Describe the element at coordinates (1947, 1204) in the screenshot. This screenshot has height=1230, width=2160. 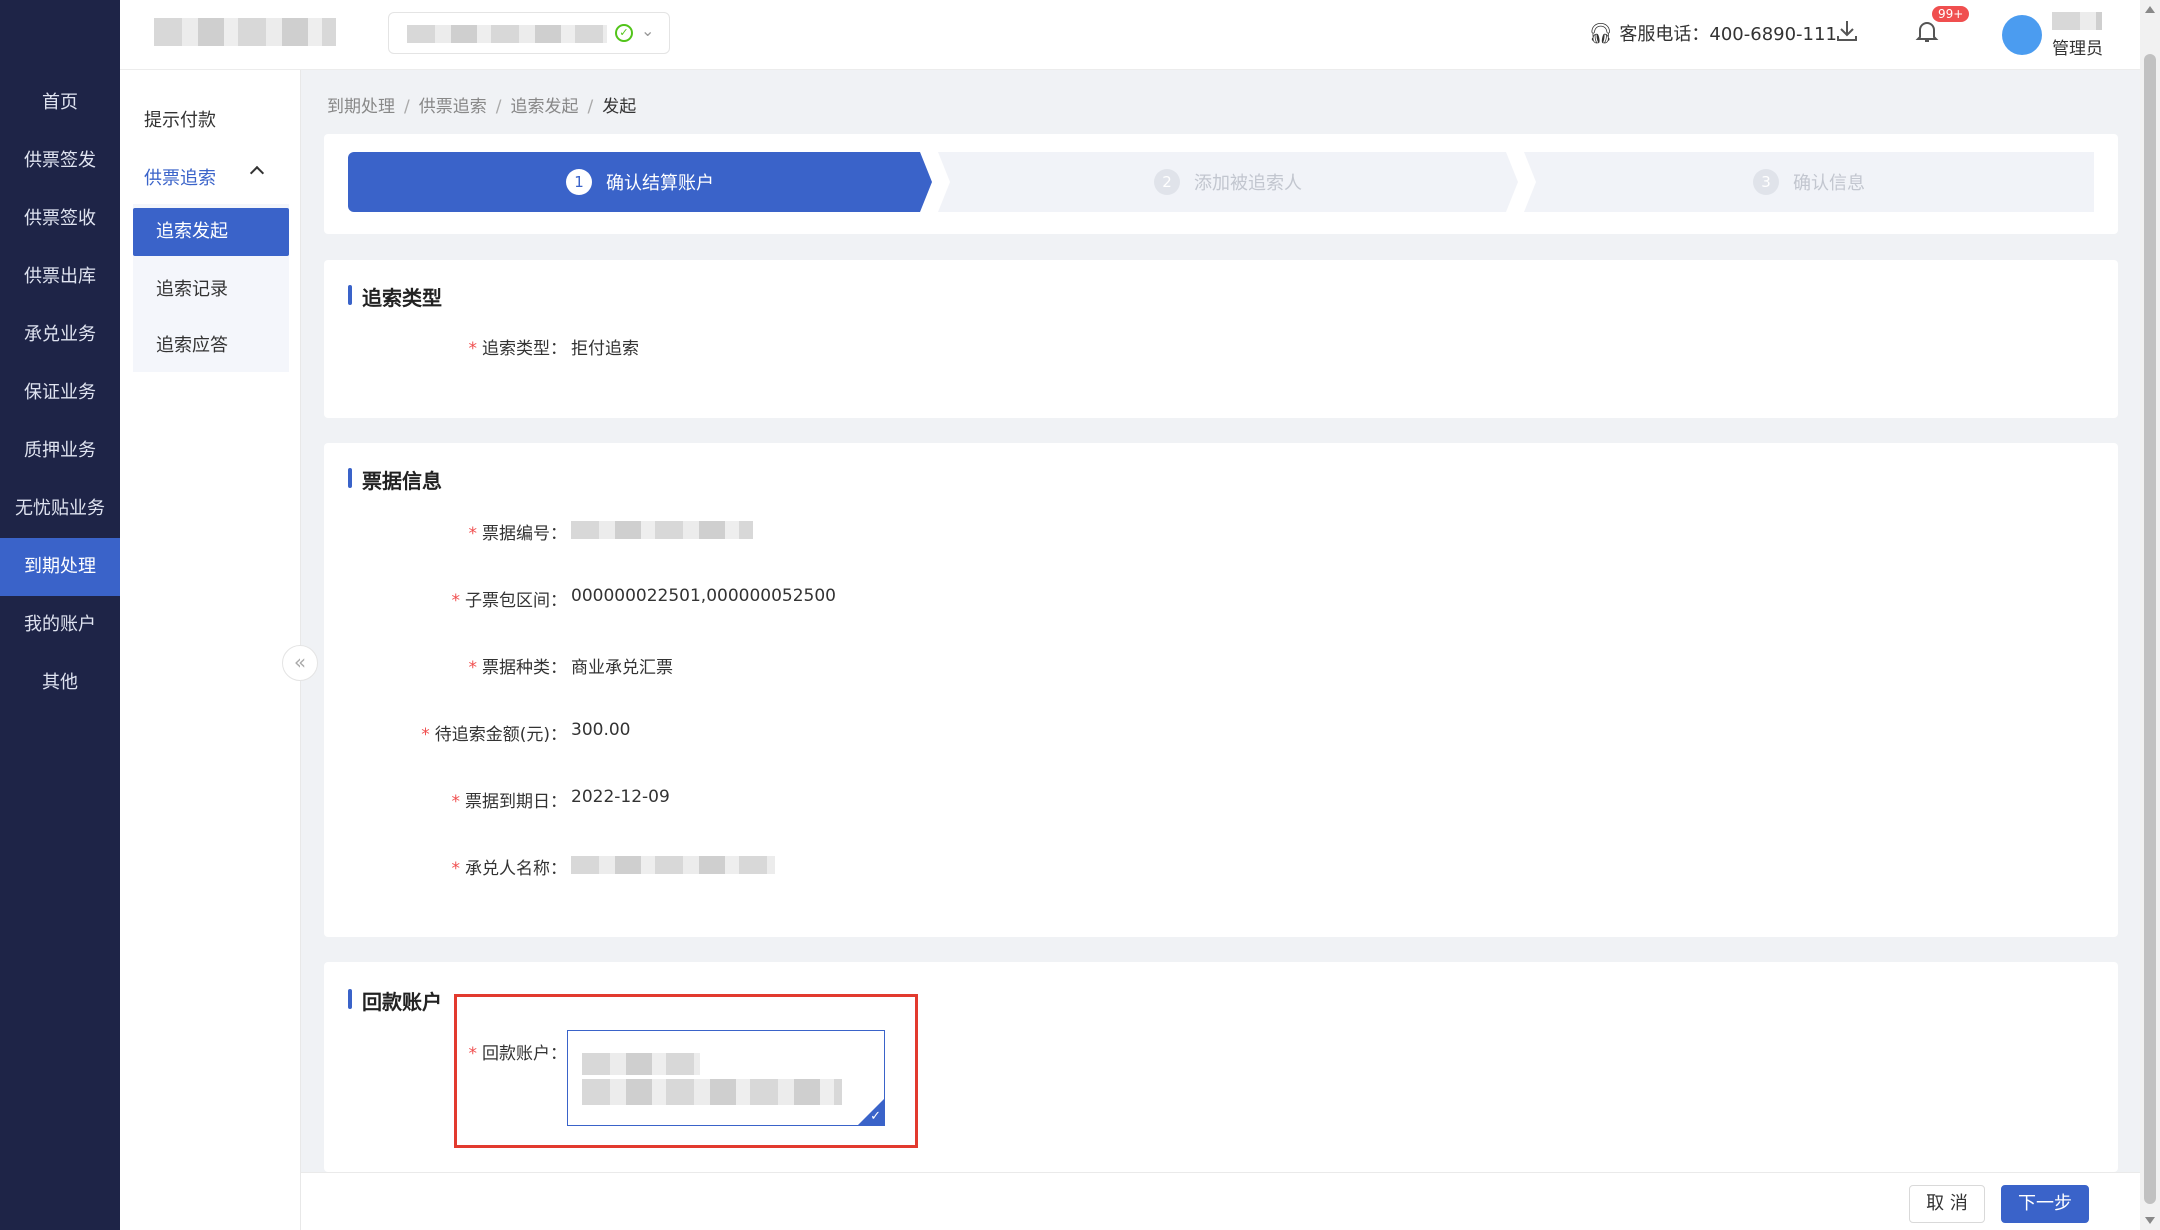
I see `cancel-button: 取 消` at that location.